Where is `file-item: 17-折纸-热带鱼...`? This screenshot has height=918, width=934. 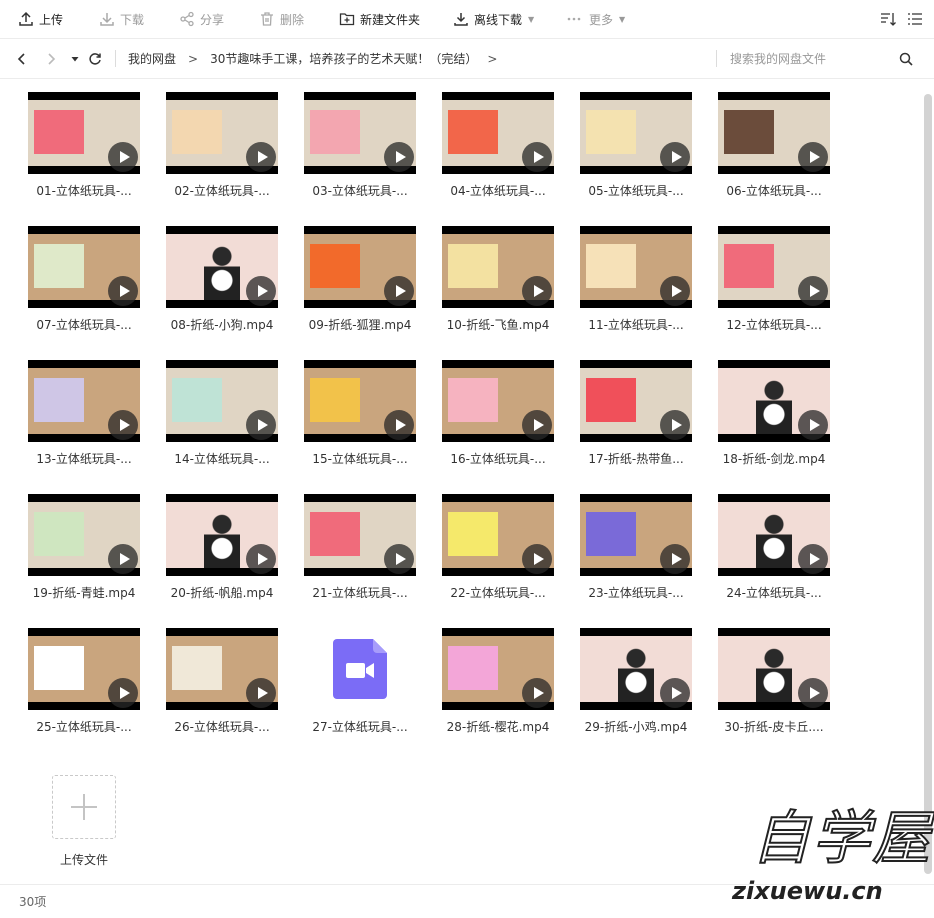 file-item: 17-折纸-热带鱼... is located at coordinates (636, 413).